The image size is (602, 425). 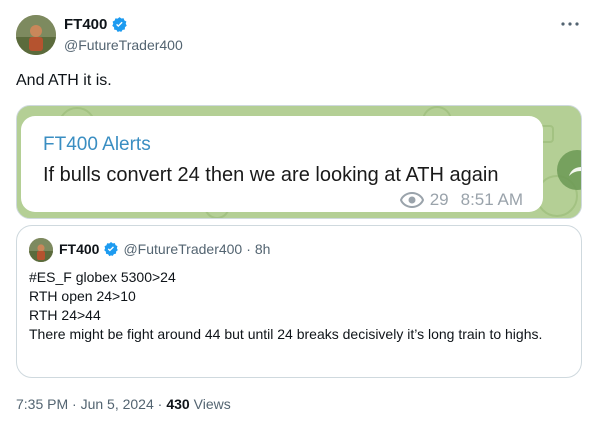 I want to click on message-meta: 29 8:51 AM, so click(x=461, y=200).